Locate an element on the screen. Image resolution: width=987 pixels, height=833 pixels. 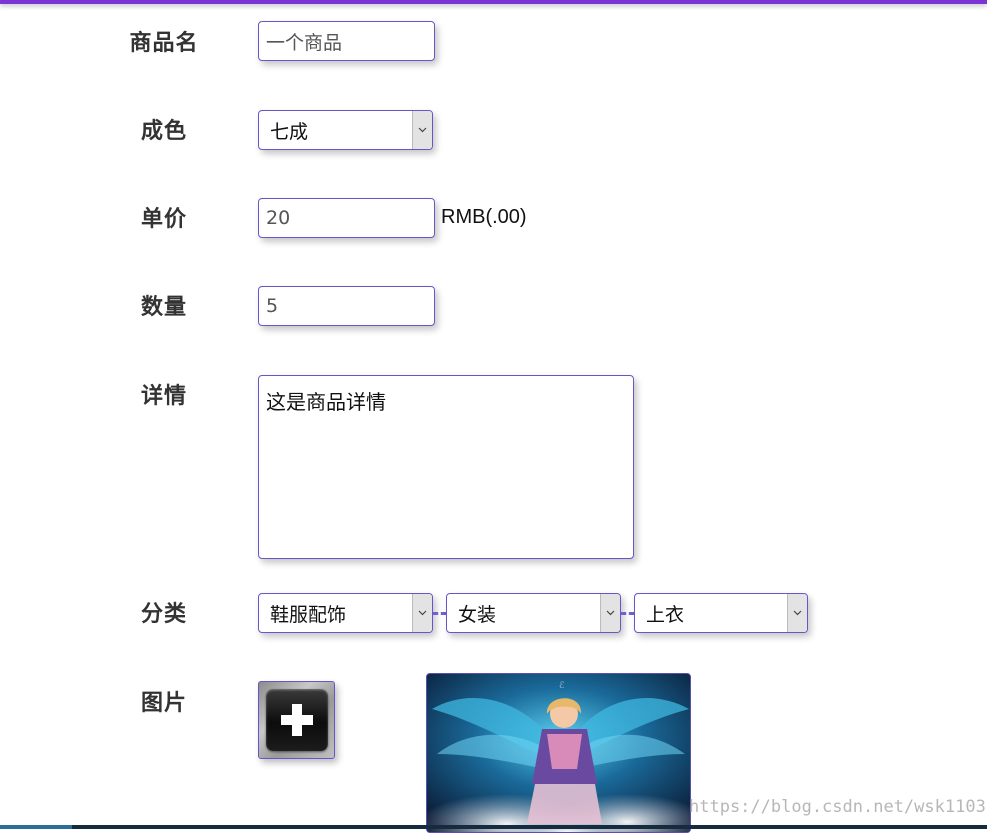
product-image: ℰ is located at coordinates (558, 753).